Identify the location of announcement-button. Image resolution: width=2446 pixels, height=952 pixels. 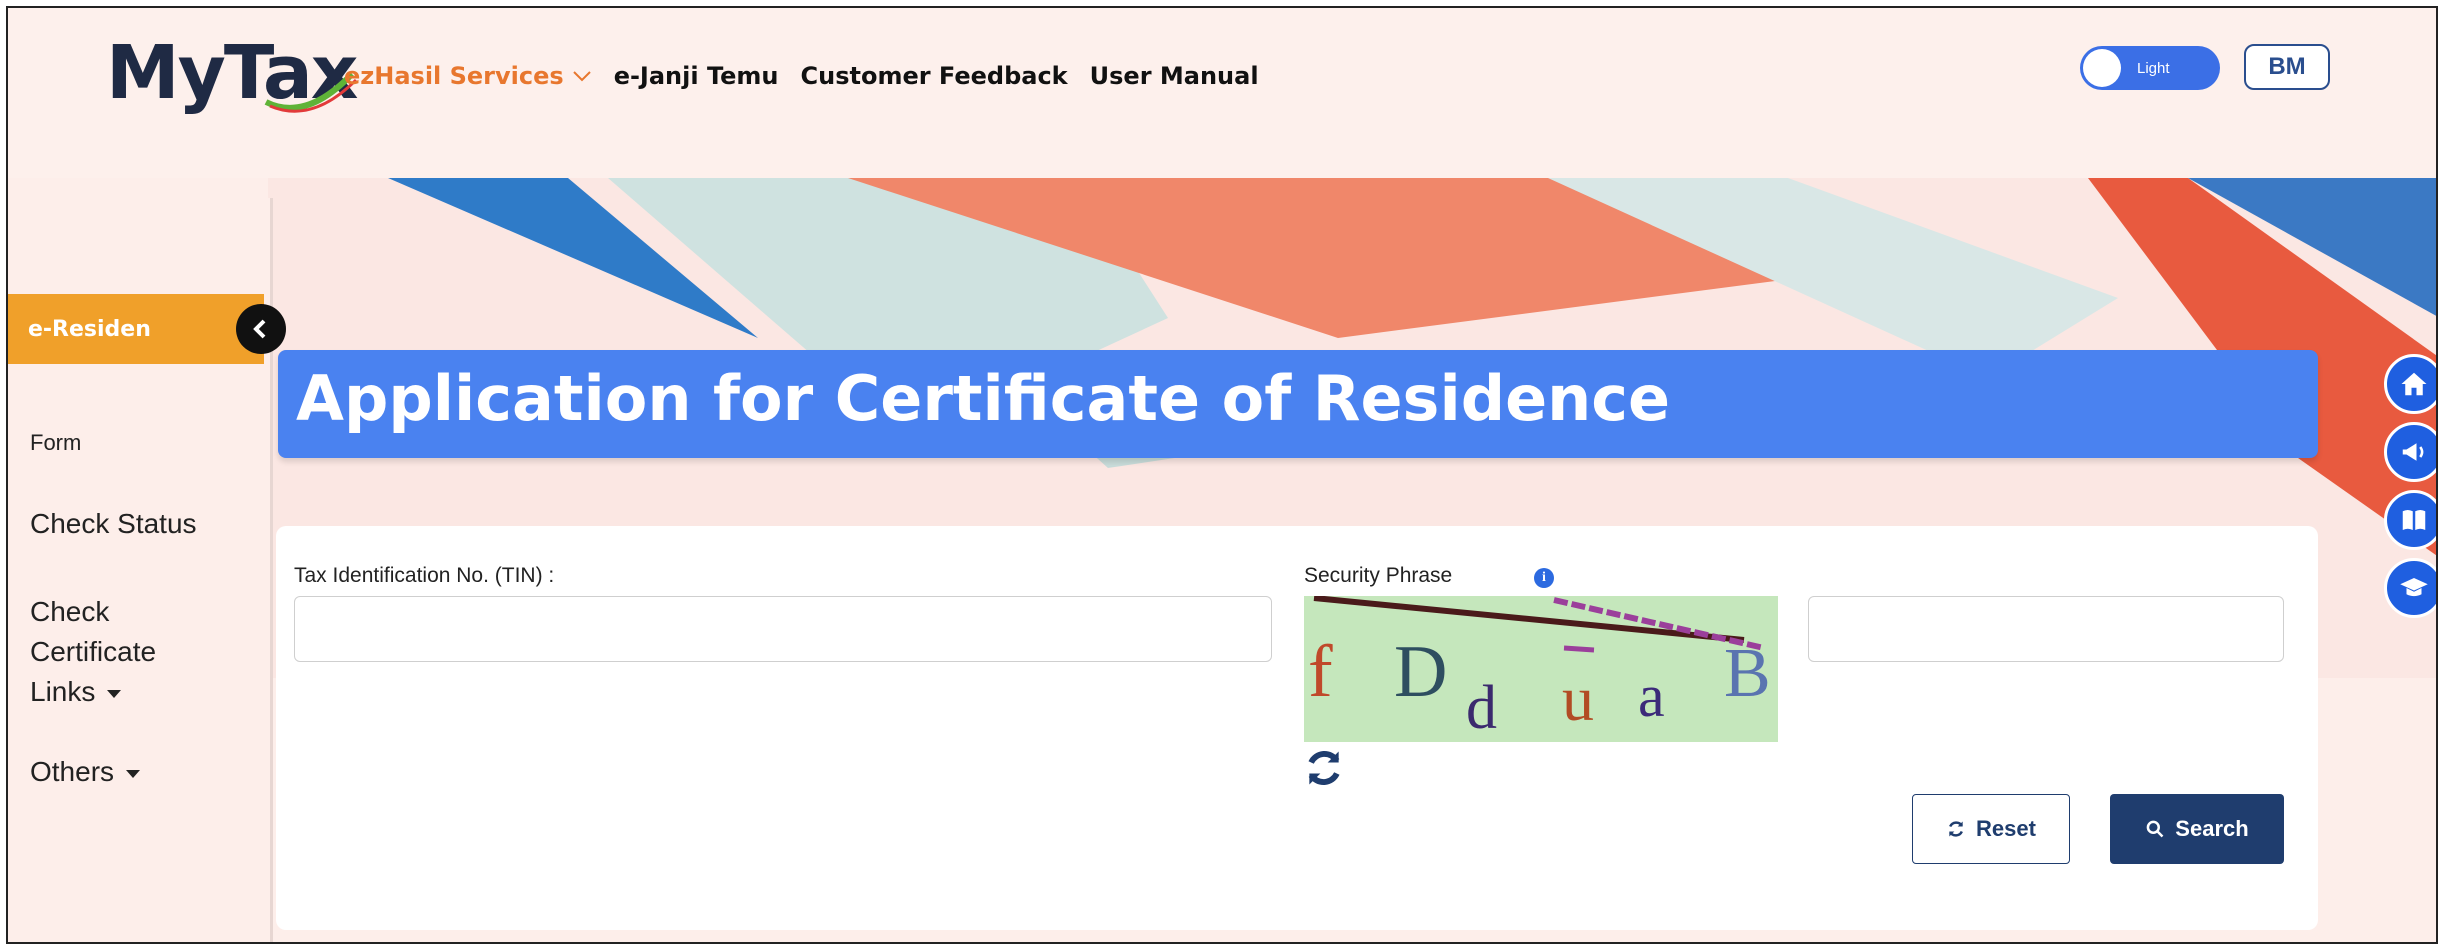
(2410, 452).